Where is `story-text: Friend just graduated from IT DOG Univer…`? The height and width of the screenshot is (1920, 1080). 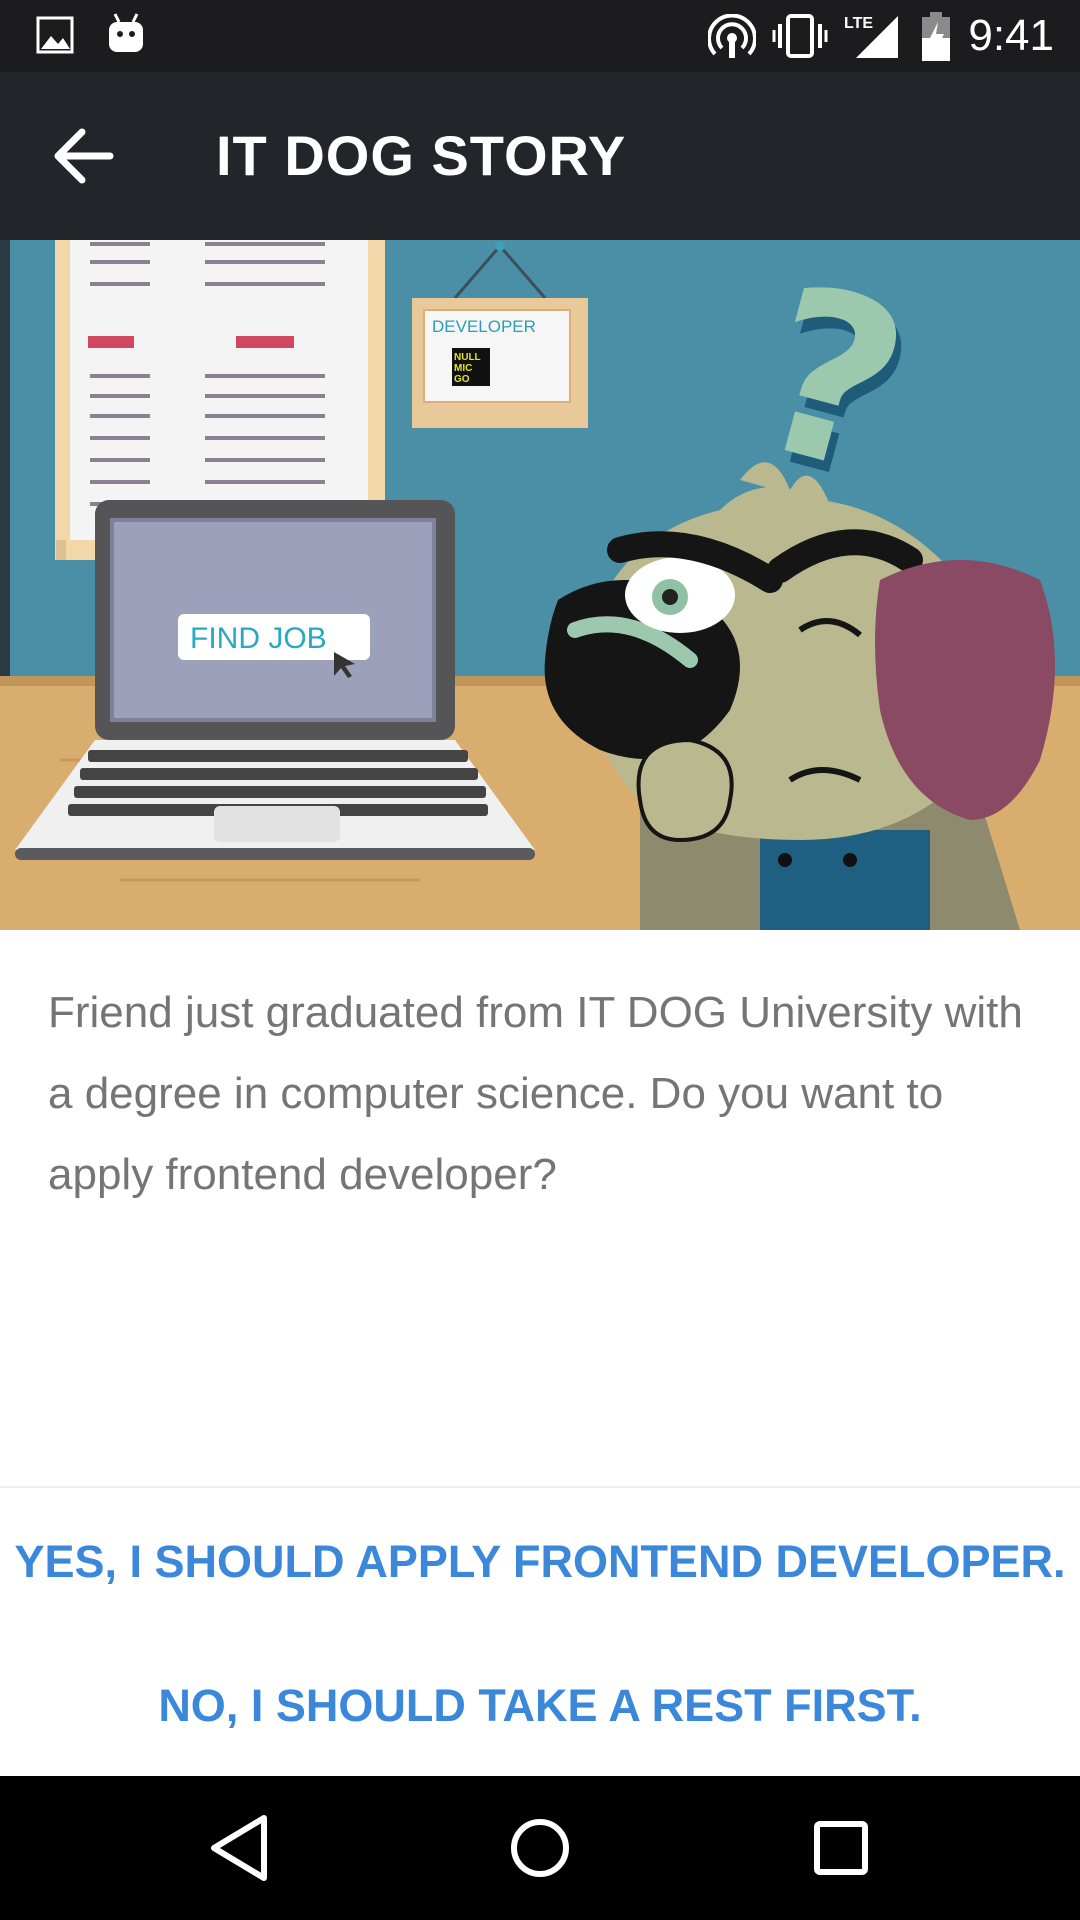 story-text: Friend just graduated from IT DOG Univer… is located at coordinates (535, 1093).